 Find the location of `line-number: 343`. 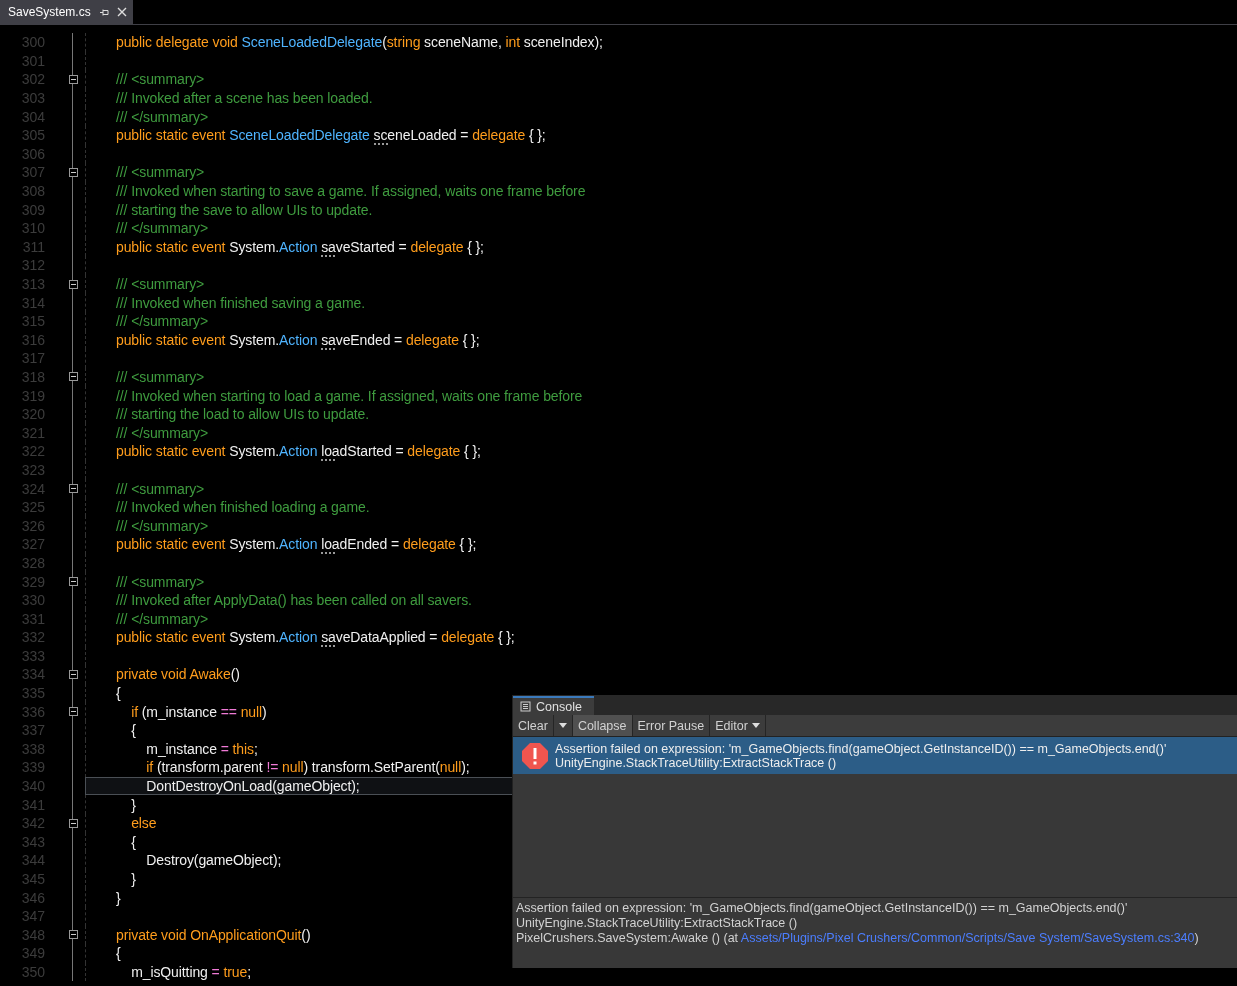

line-number: 343 is located at coordinates (32, 841).